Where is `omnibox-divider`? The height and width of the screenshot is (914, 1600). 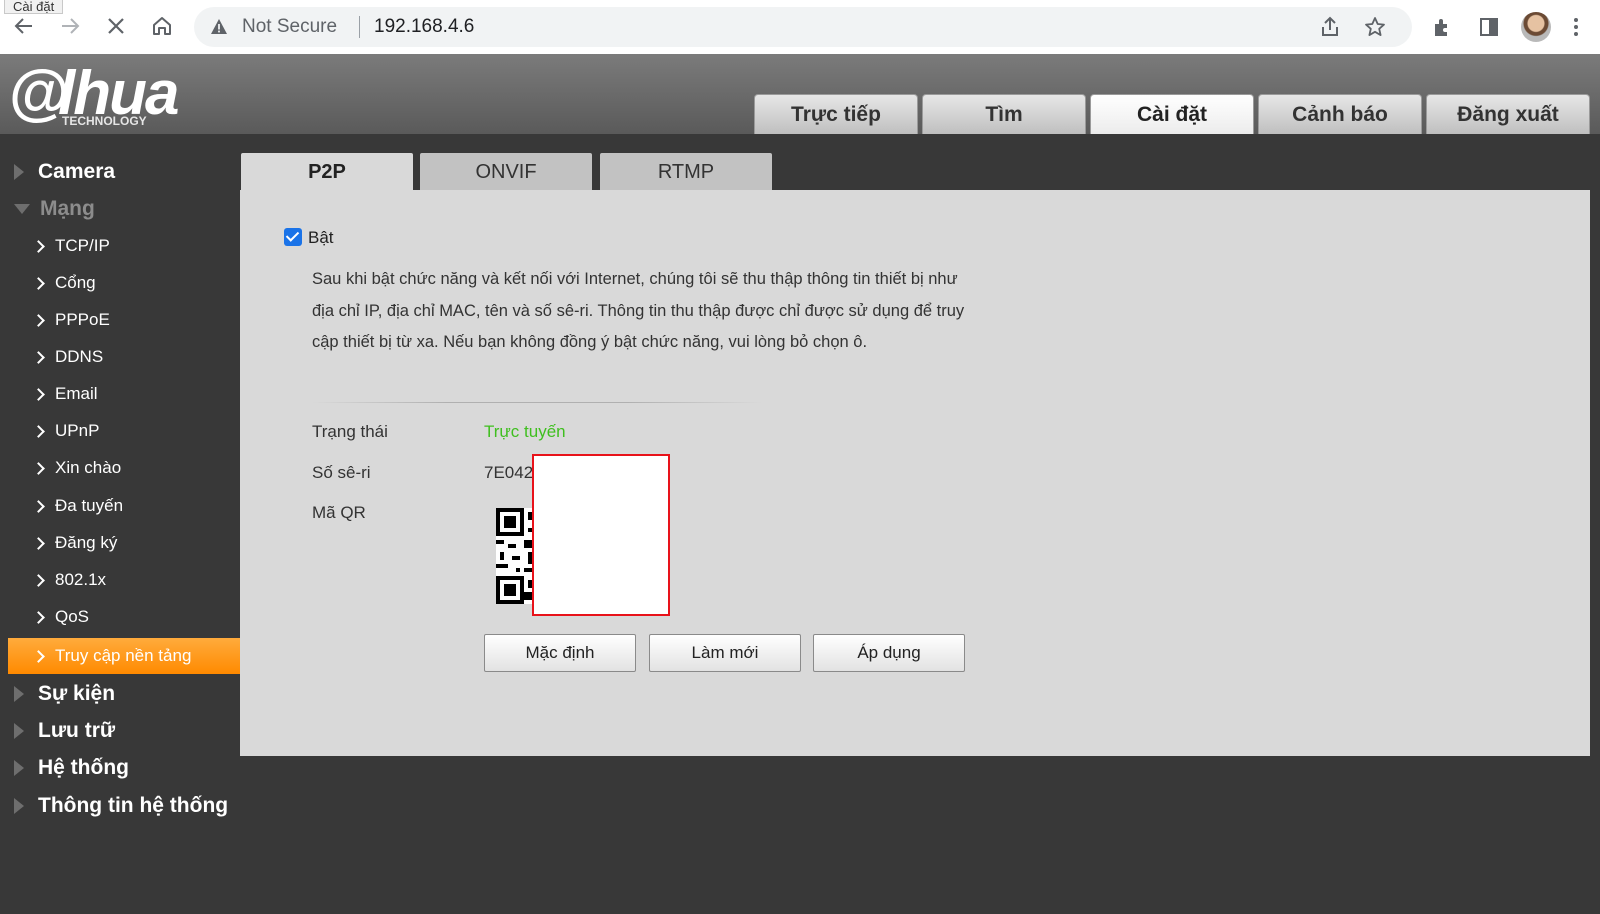
omnibox-divider is located at coordinates (359, 27).